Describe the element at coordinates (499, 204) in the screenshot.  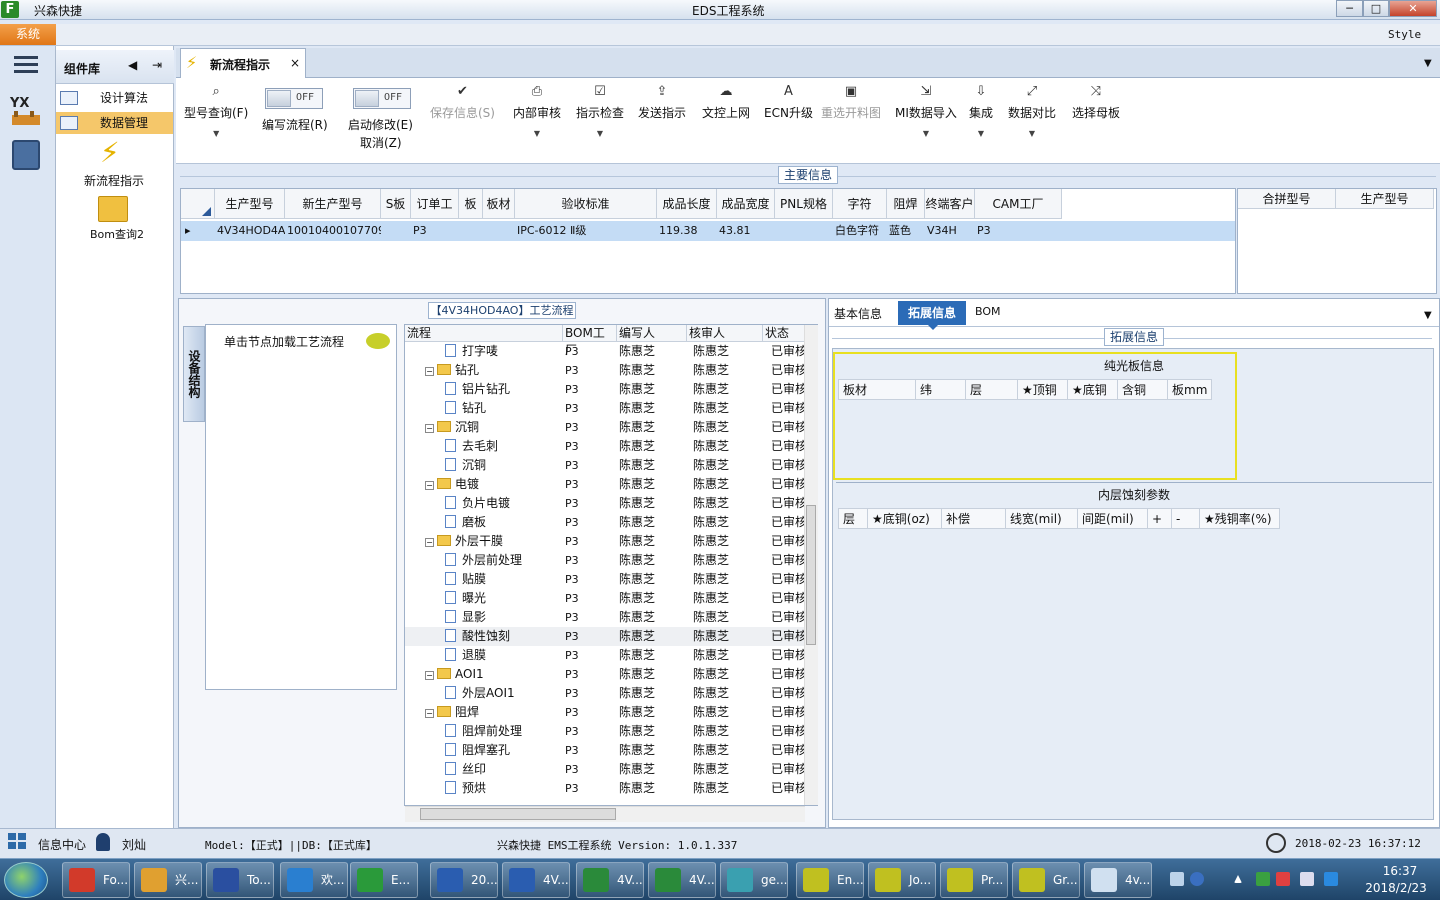
I see `column-header: 板材` at that location.